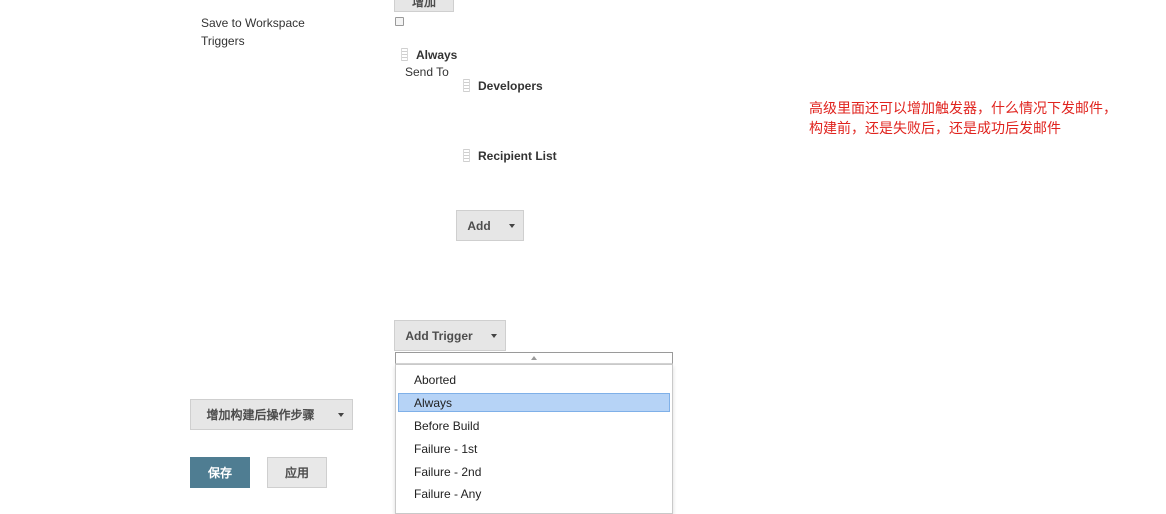 The image size is (1166, 514). I want to click on recipient-developers: Developers, so click(510, 86).